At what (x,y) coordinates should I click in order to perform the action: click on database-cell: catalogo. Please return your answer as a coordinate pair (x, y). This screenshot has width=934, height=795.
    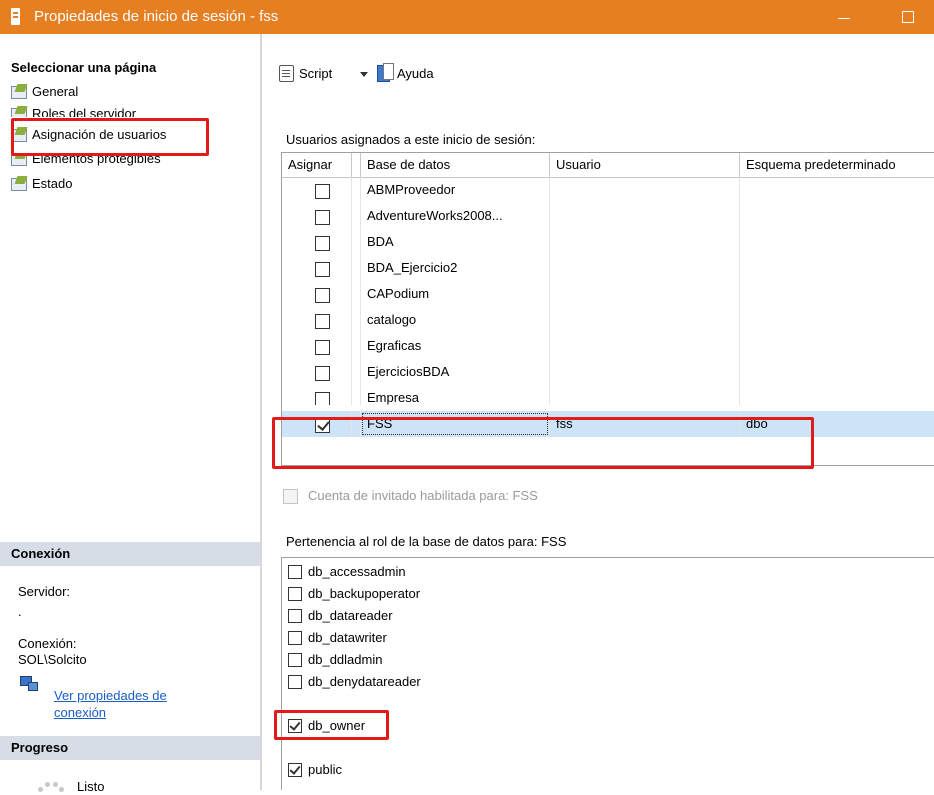
    Looking at the image, I should click on (455, 320).